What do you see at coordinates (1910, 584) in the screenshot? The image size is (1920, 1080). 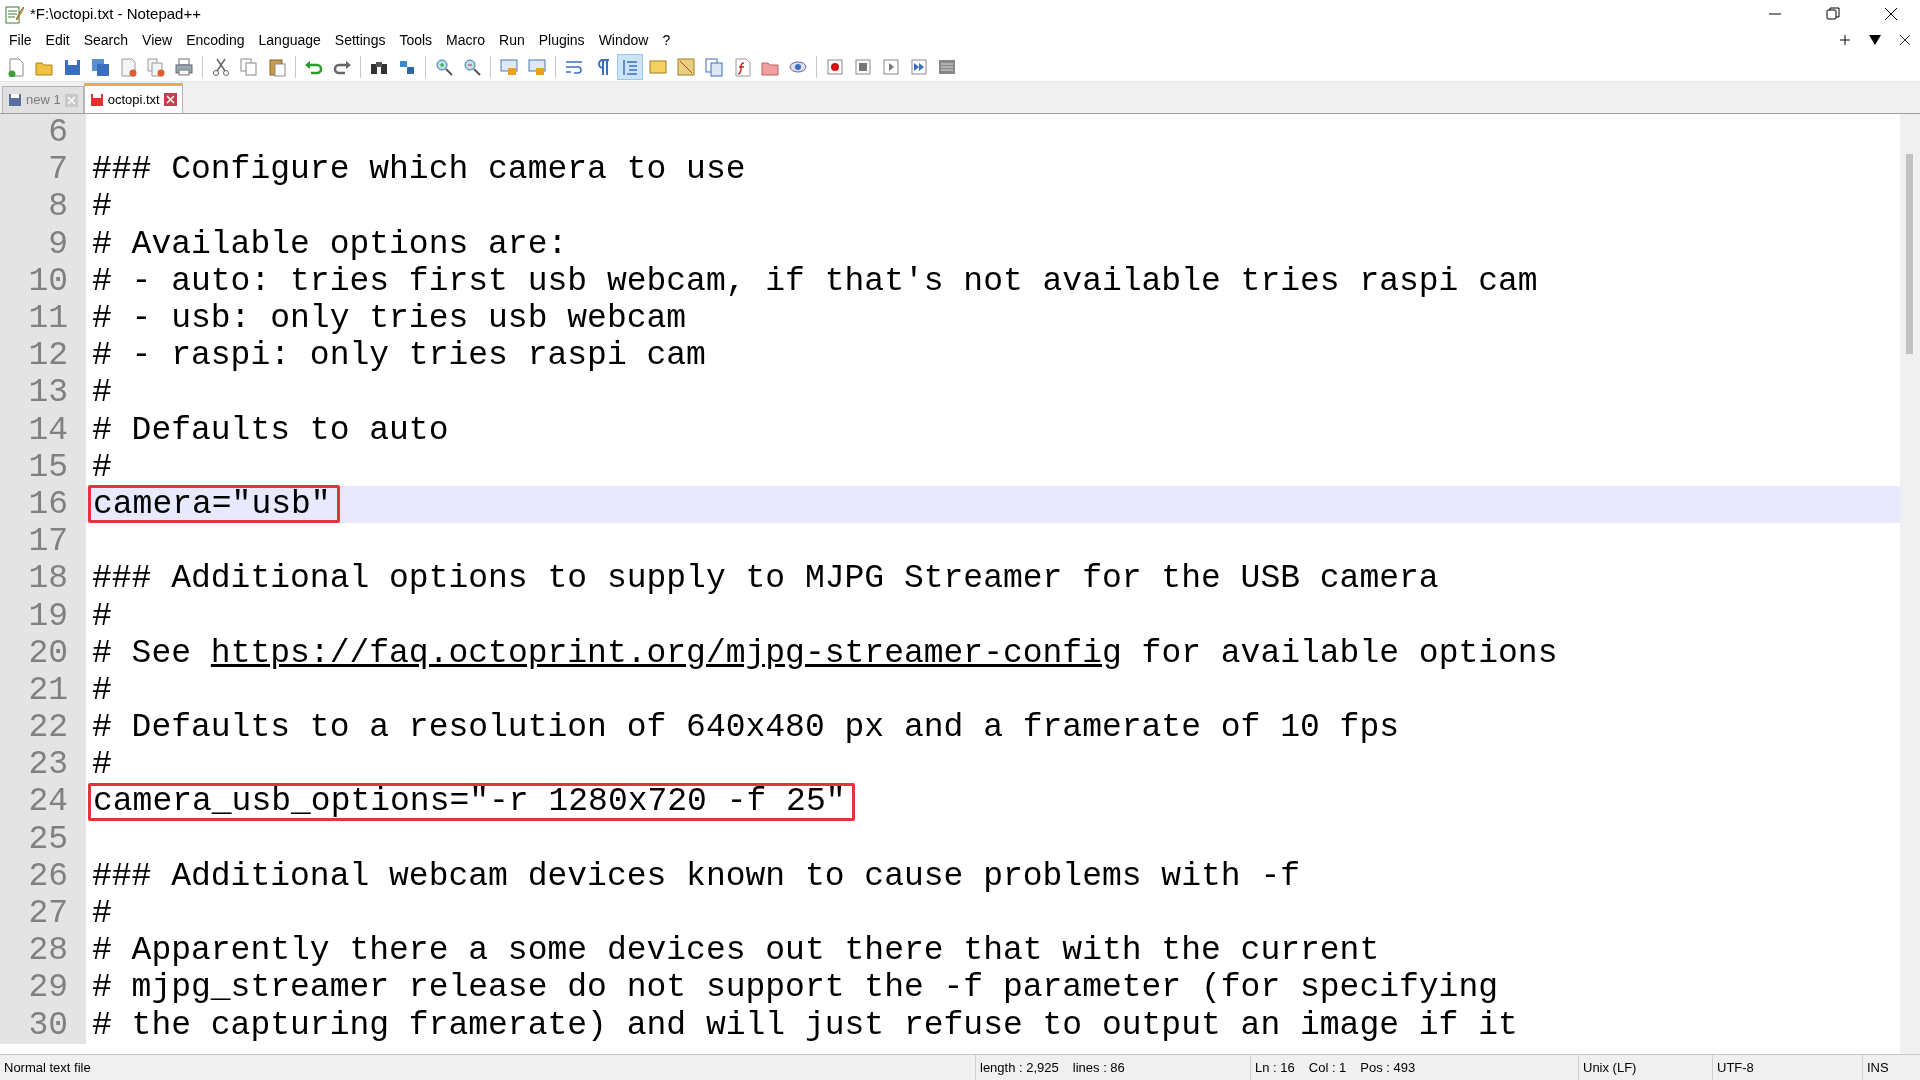 I see `scrollbar` at bounding box center [1910, 584].